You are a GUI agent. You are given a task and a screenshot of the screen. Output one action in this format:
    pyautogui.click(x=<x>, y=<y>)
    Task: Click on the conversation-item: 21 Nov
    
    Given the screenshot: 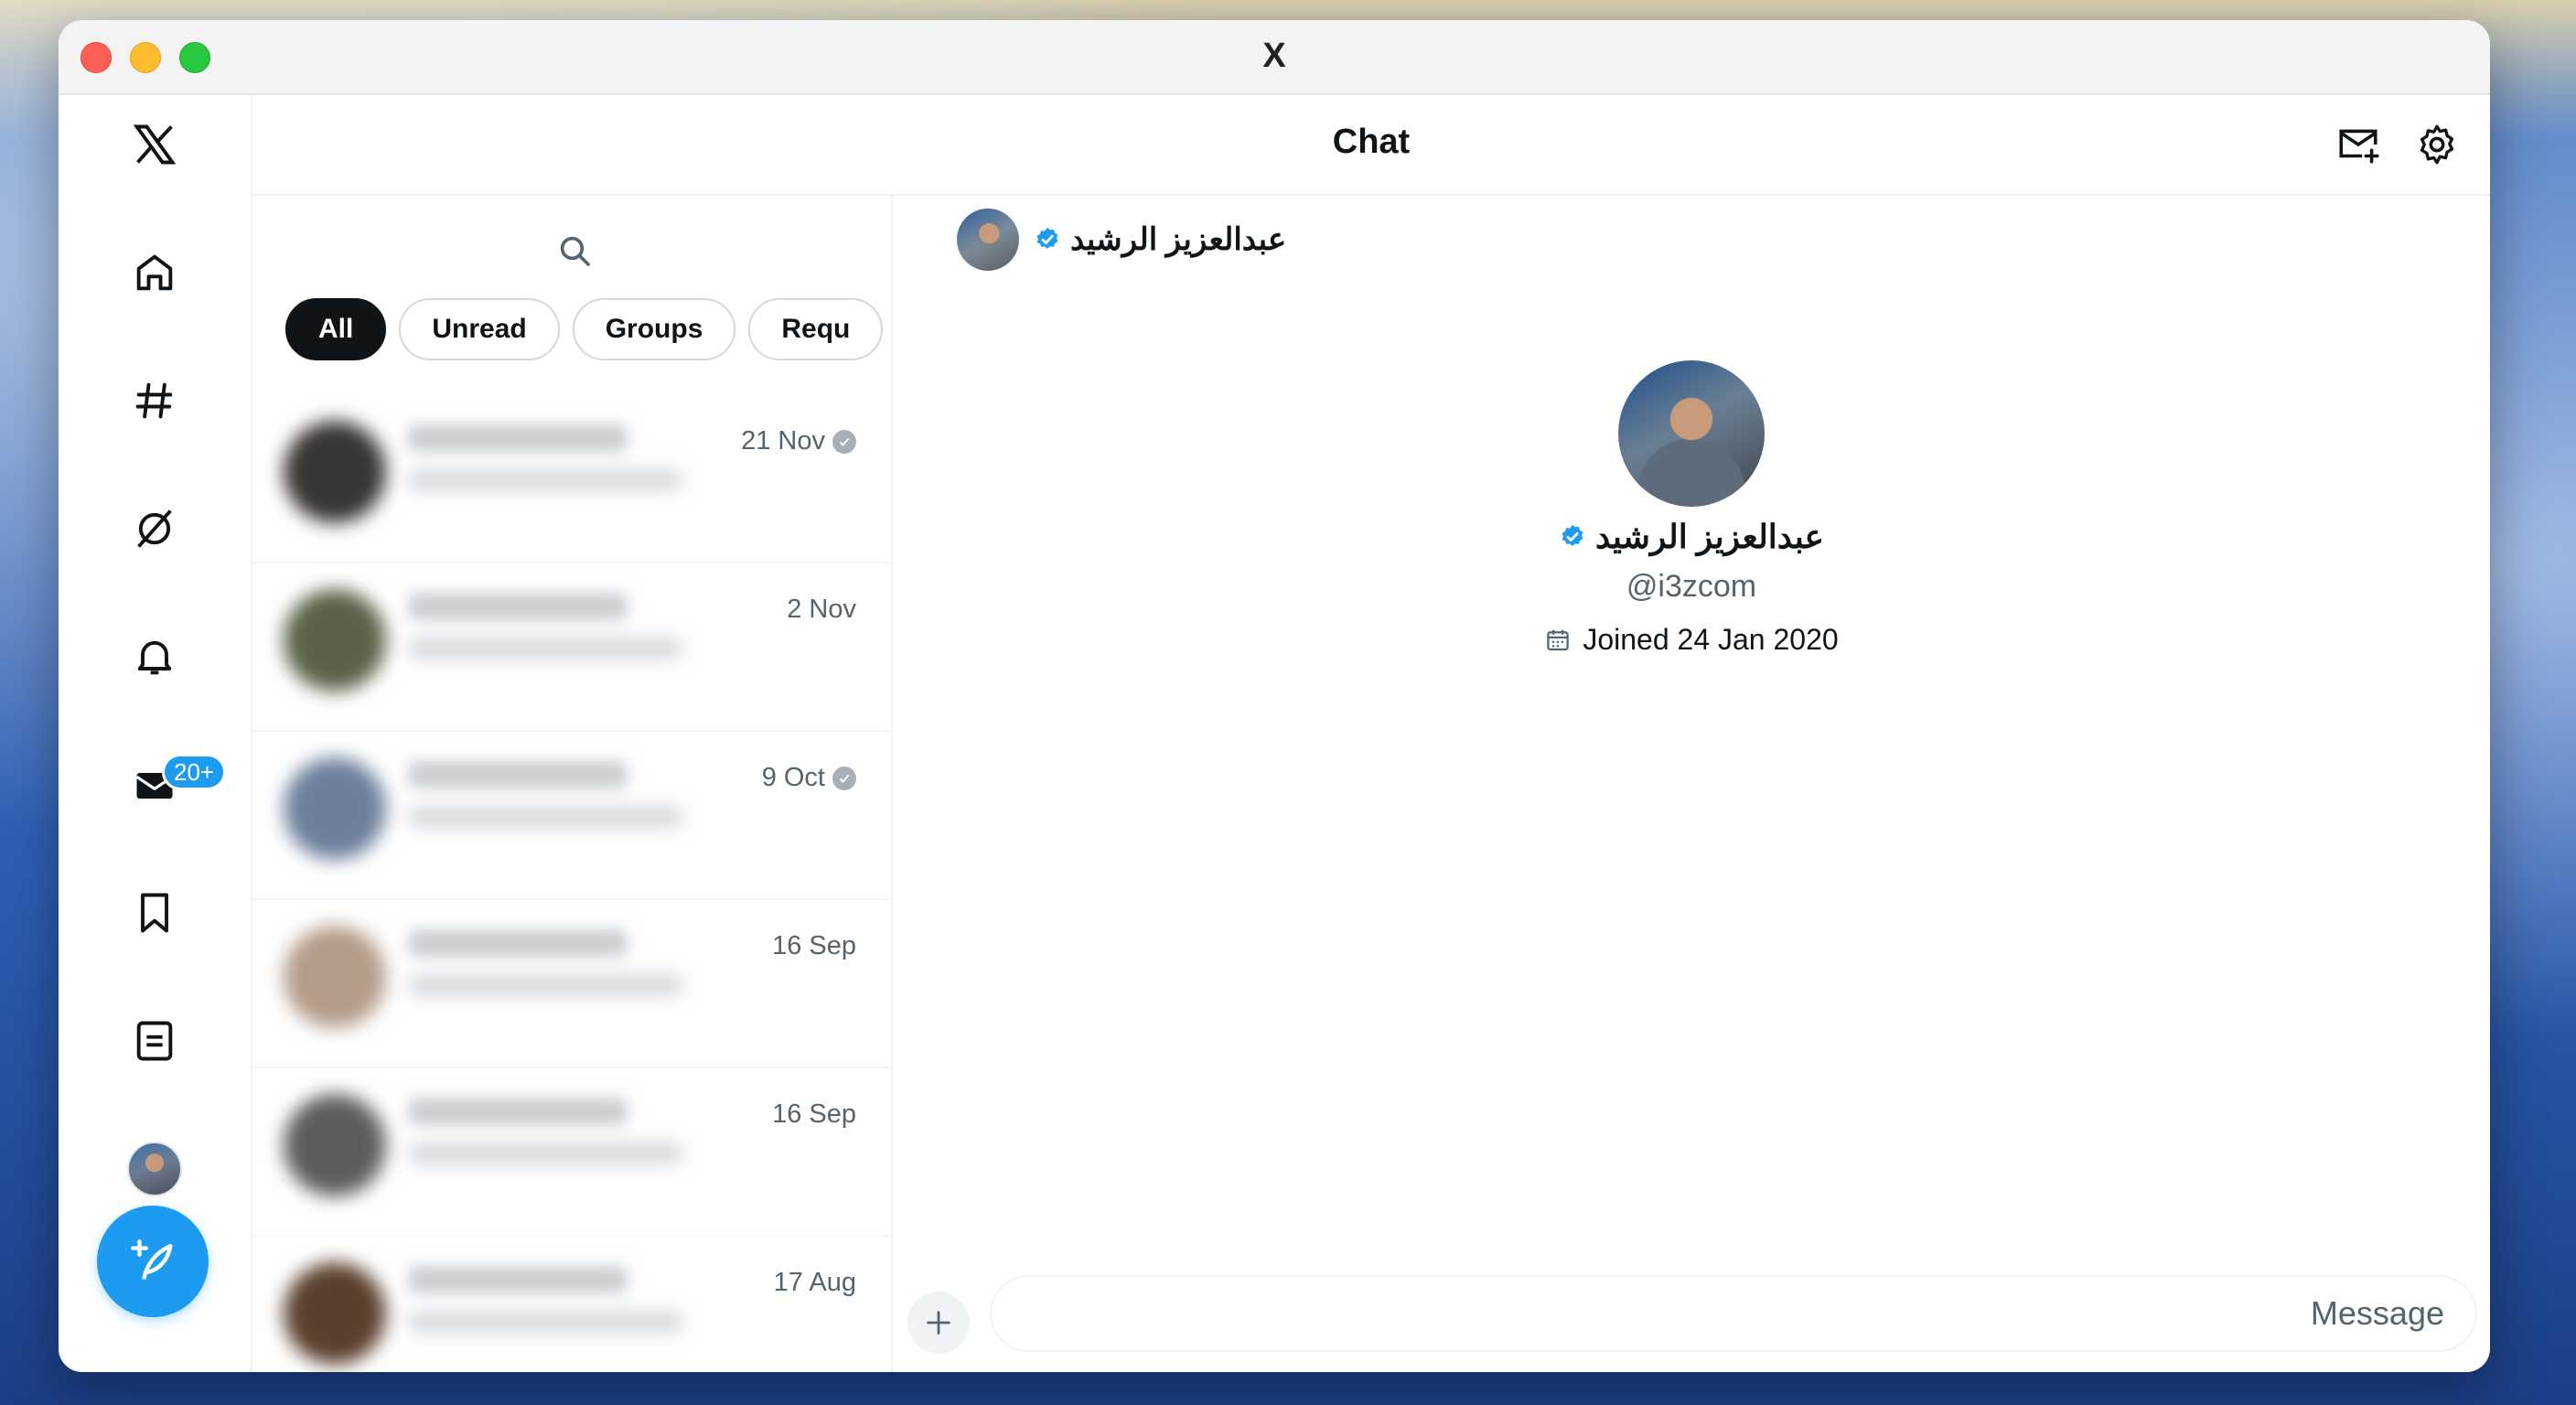 What is the action you would take?
    pyautogui.click(x=572, y=478)
    